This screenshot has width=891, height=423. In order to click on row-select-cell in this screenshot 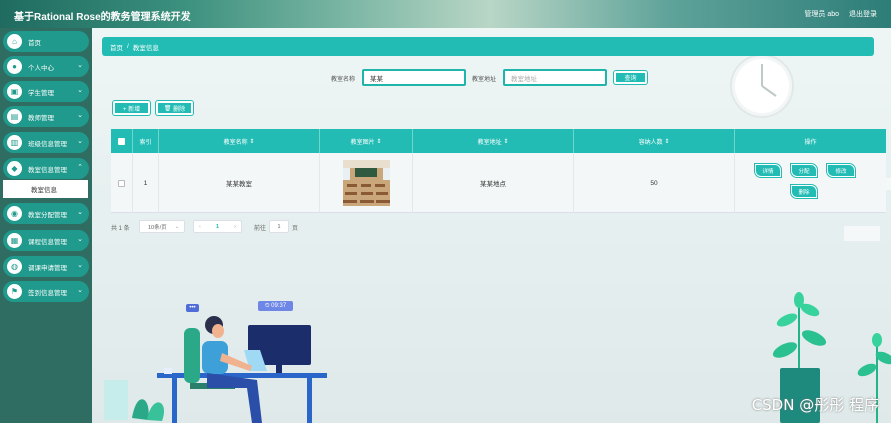, I will do `click(122, 183)`.